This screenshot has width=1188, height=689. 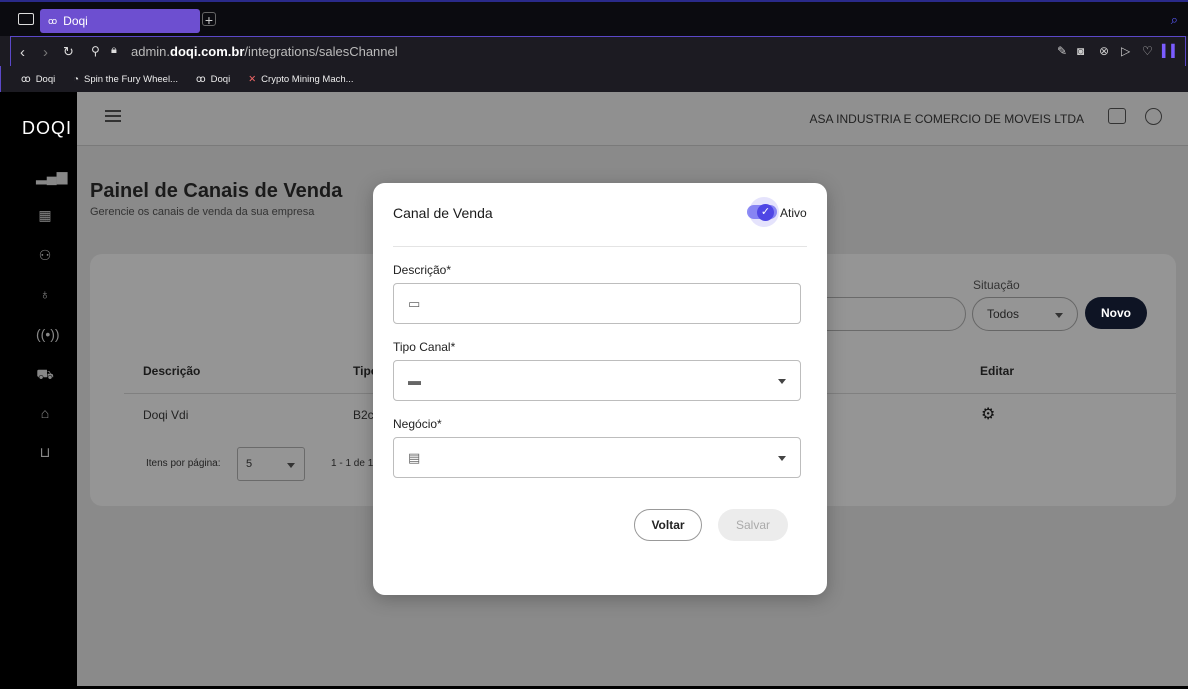 What do you see at coordinates (1062, 51) in the screenshot?
I see `edit-icon: ✎` at bounding box center [1062, 51].